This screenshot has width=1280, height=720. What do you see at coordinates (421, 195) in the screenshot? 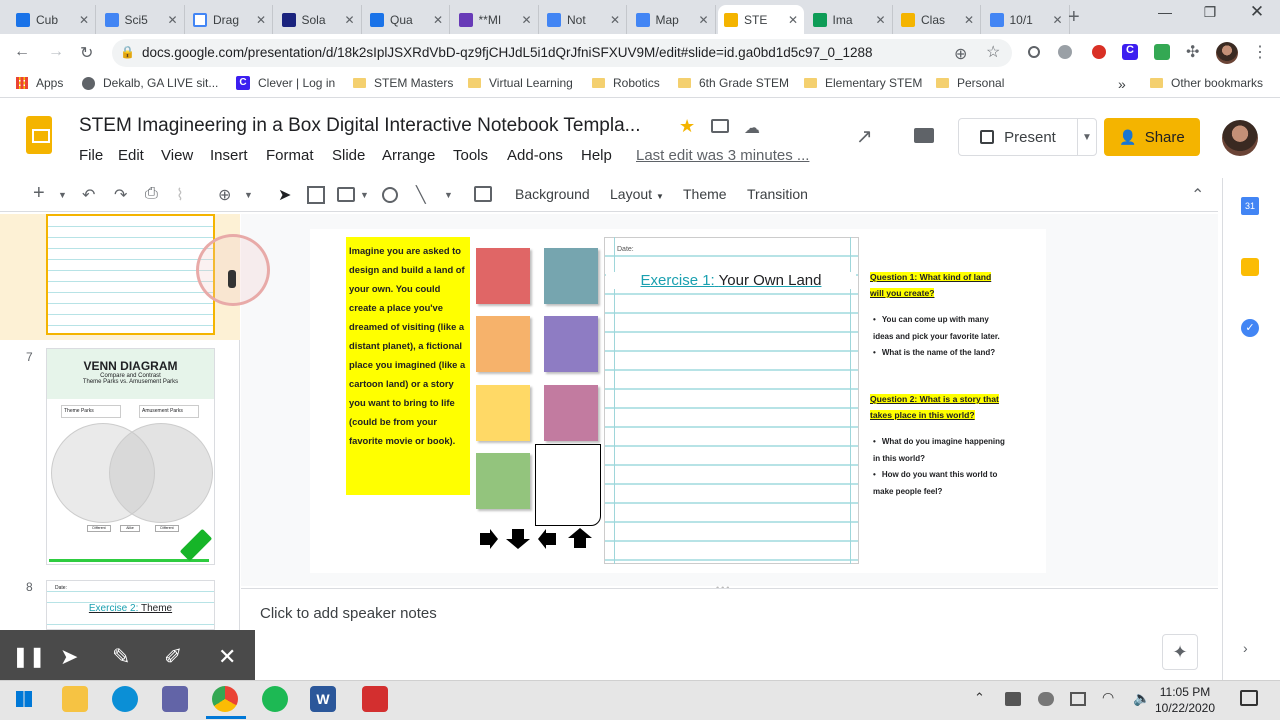
I see `line-icon: ╲` at bounding box center [421, 195].